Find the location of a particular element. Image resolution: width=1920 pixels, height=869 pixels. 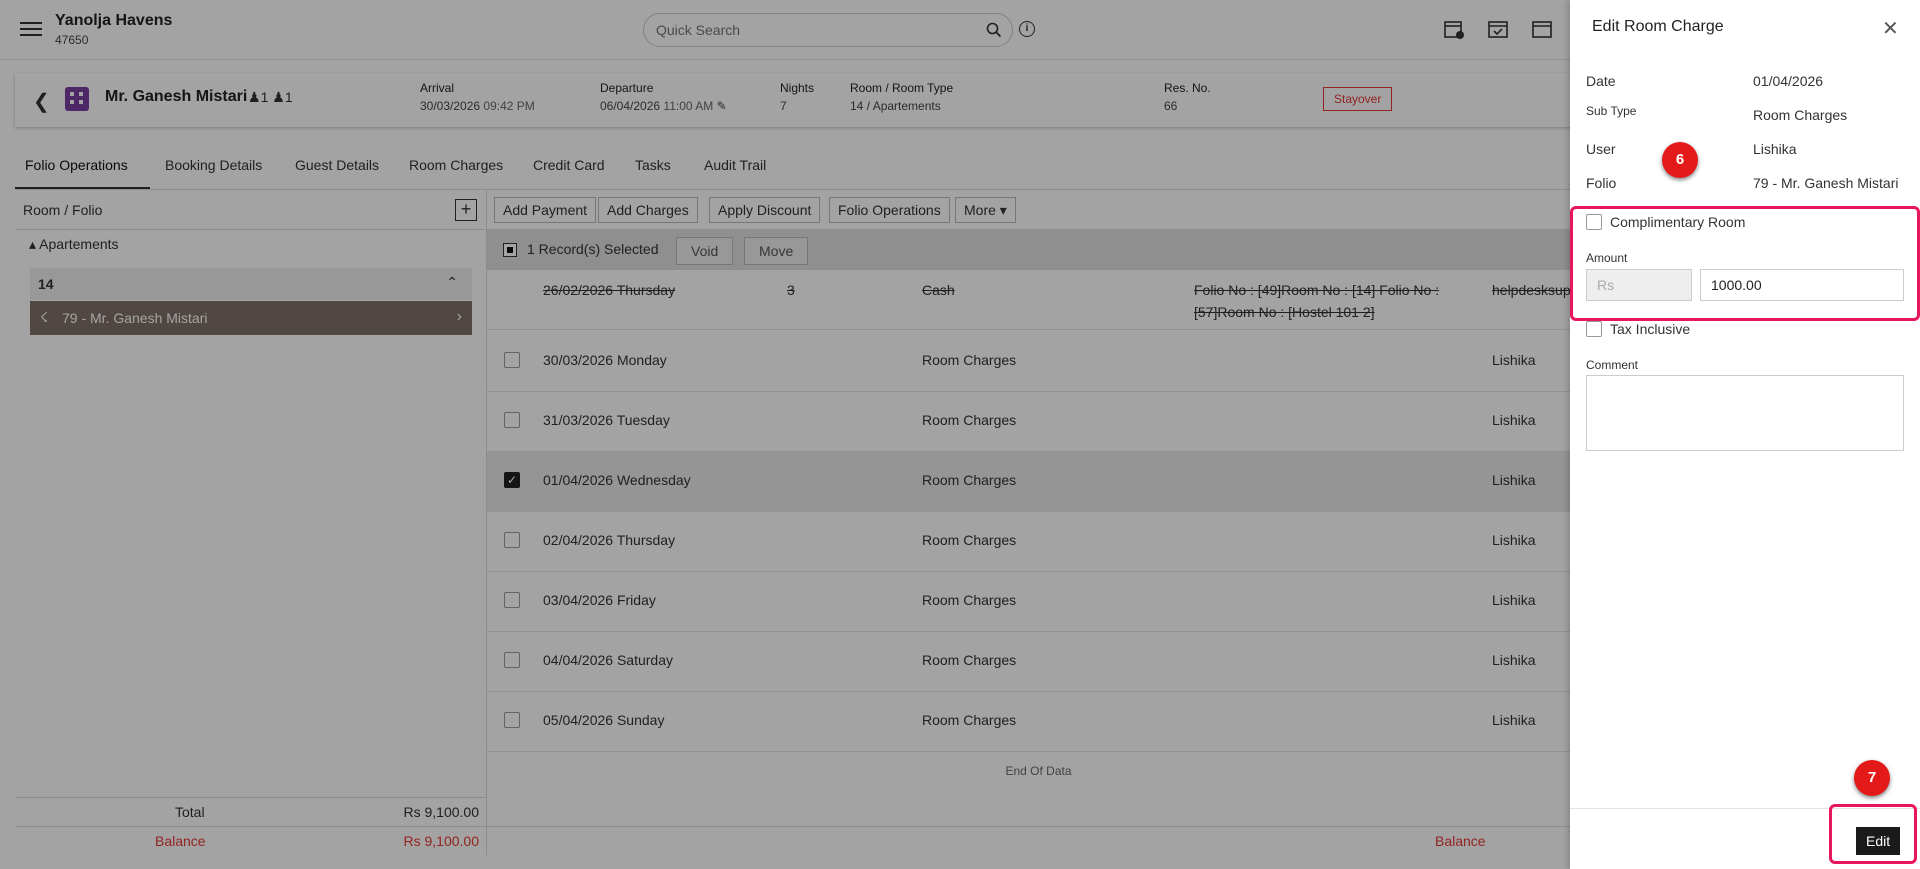

comment-label: Comment is located at coordinates (1612, 365).